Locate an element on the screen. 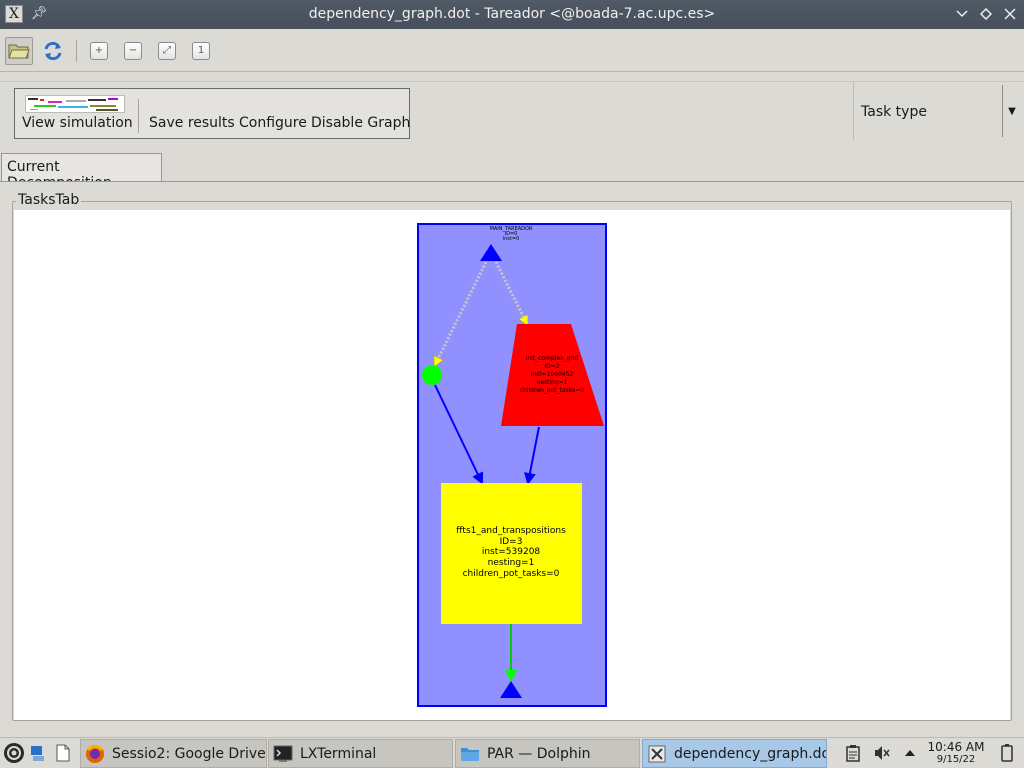 This screenshot has width=1024, height=768. task-type-label: Task type is located at coordinates (894, 112).